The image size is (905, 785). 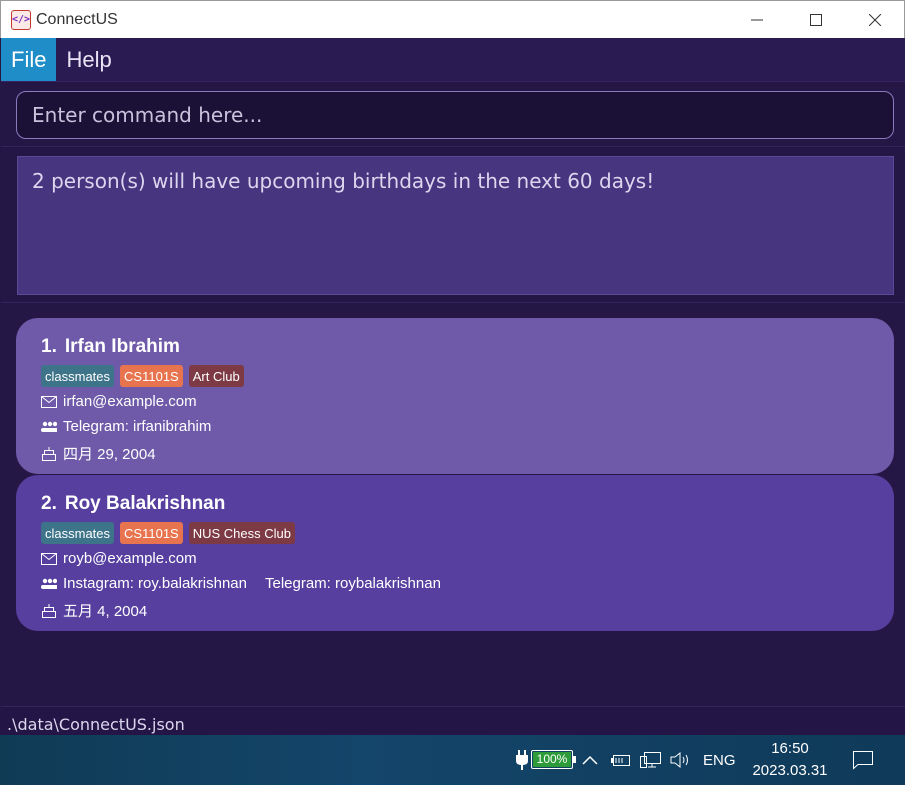 I want to click on social-text: Telegram: irfanibrahim, so click(x=137, y=426).